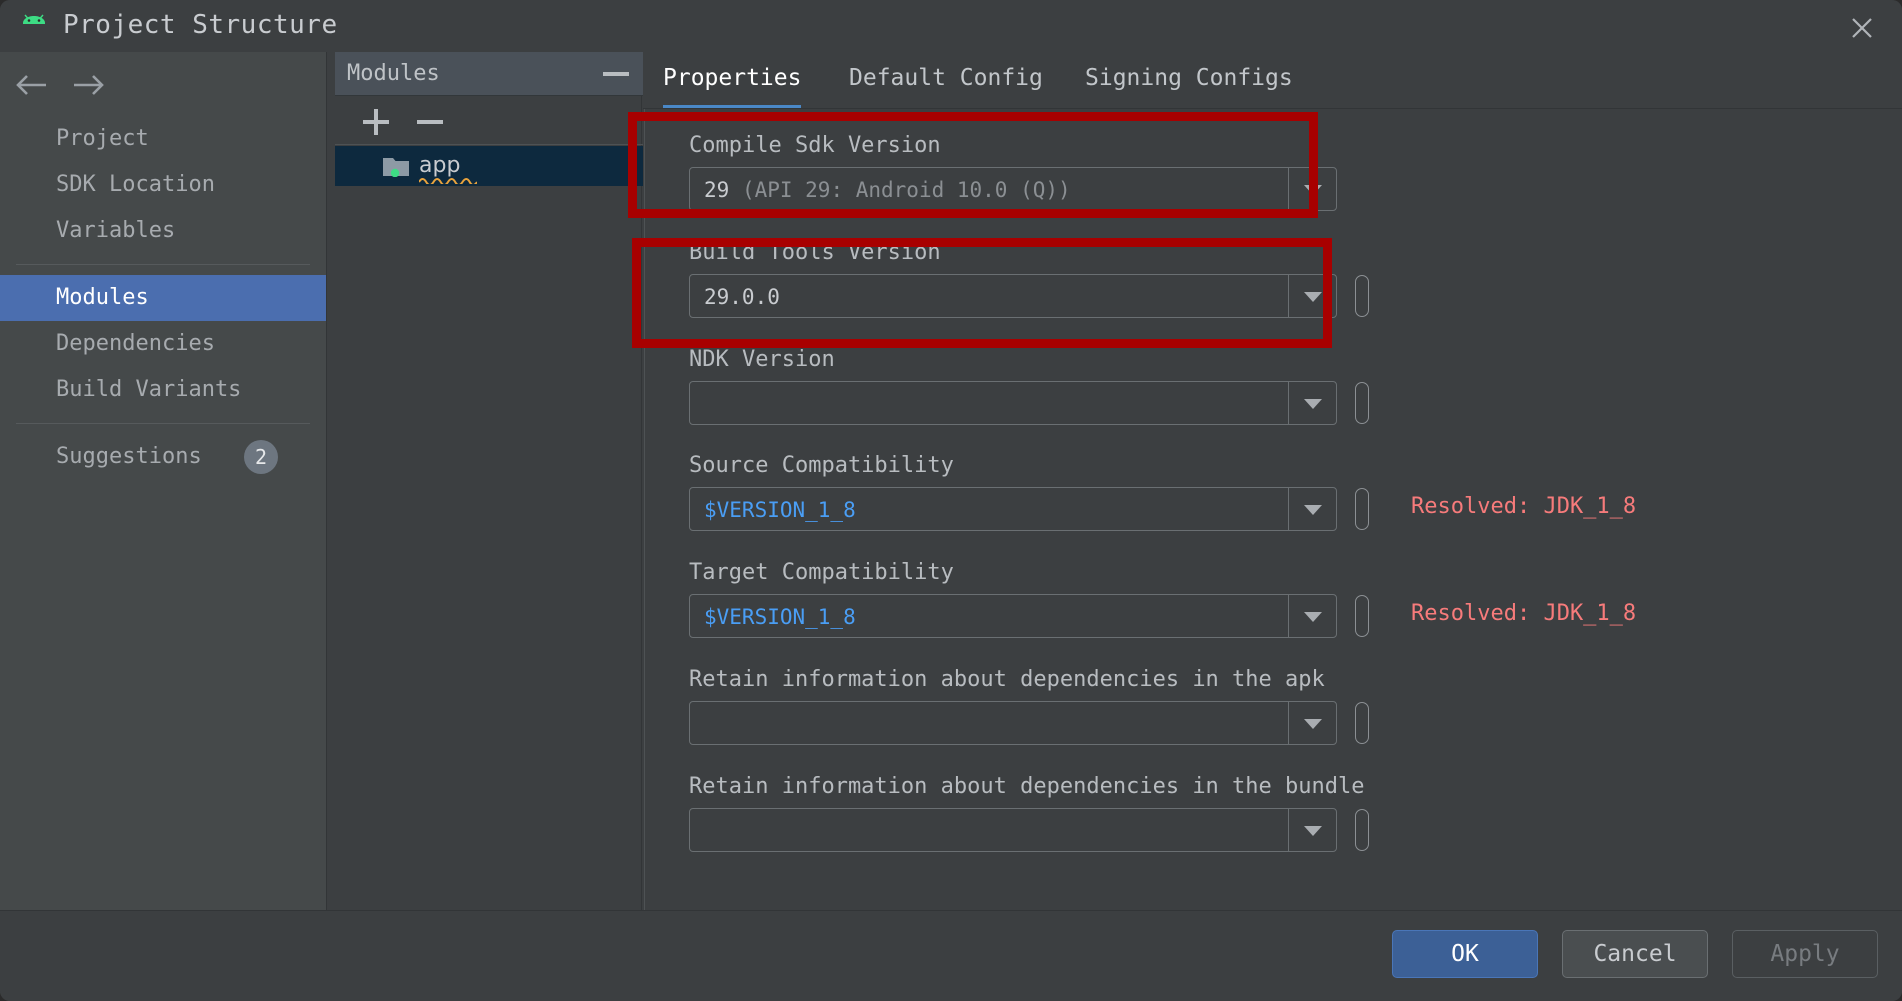 The height and width of the screenshot is (1001, 1902). What do you see at coordinates (1362, 403) in the screenshot?
I see `ndk-version-variable-button` at bounding box center [1362, 403].